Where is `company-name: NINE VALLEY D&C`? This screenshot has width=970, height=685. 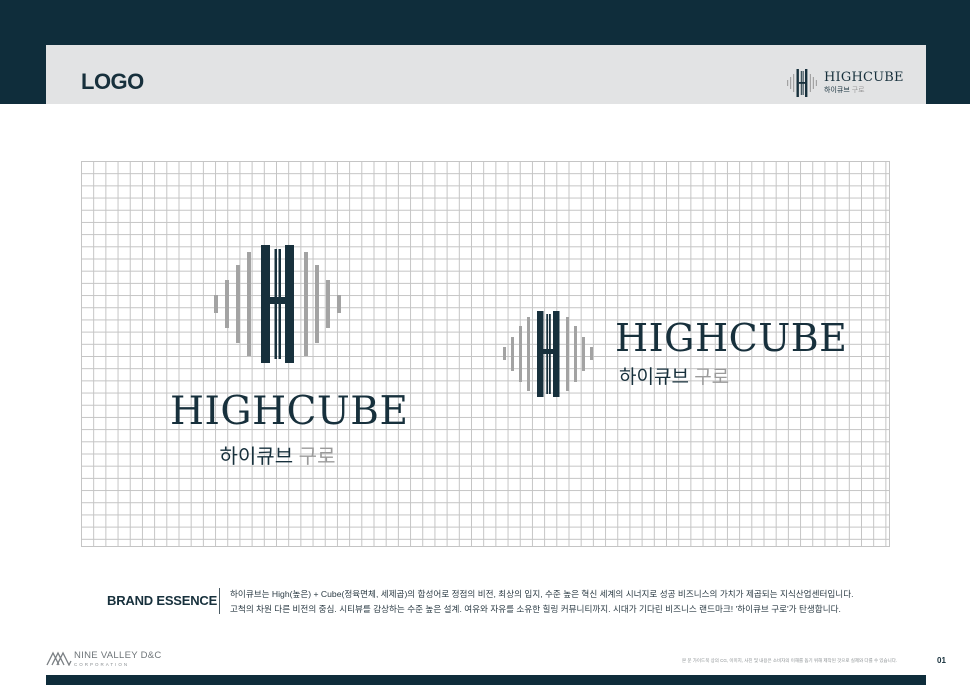
company-name: NINE VALLEY D&C is located at coordinates (118, 655).